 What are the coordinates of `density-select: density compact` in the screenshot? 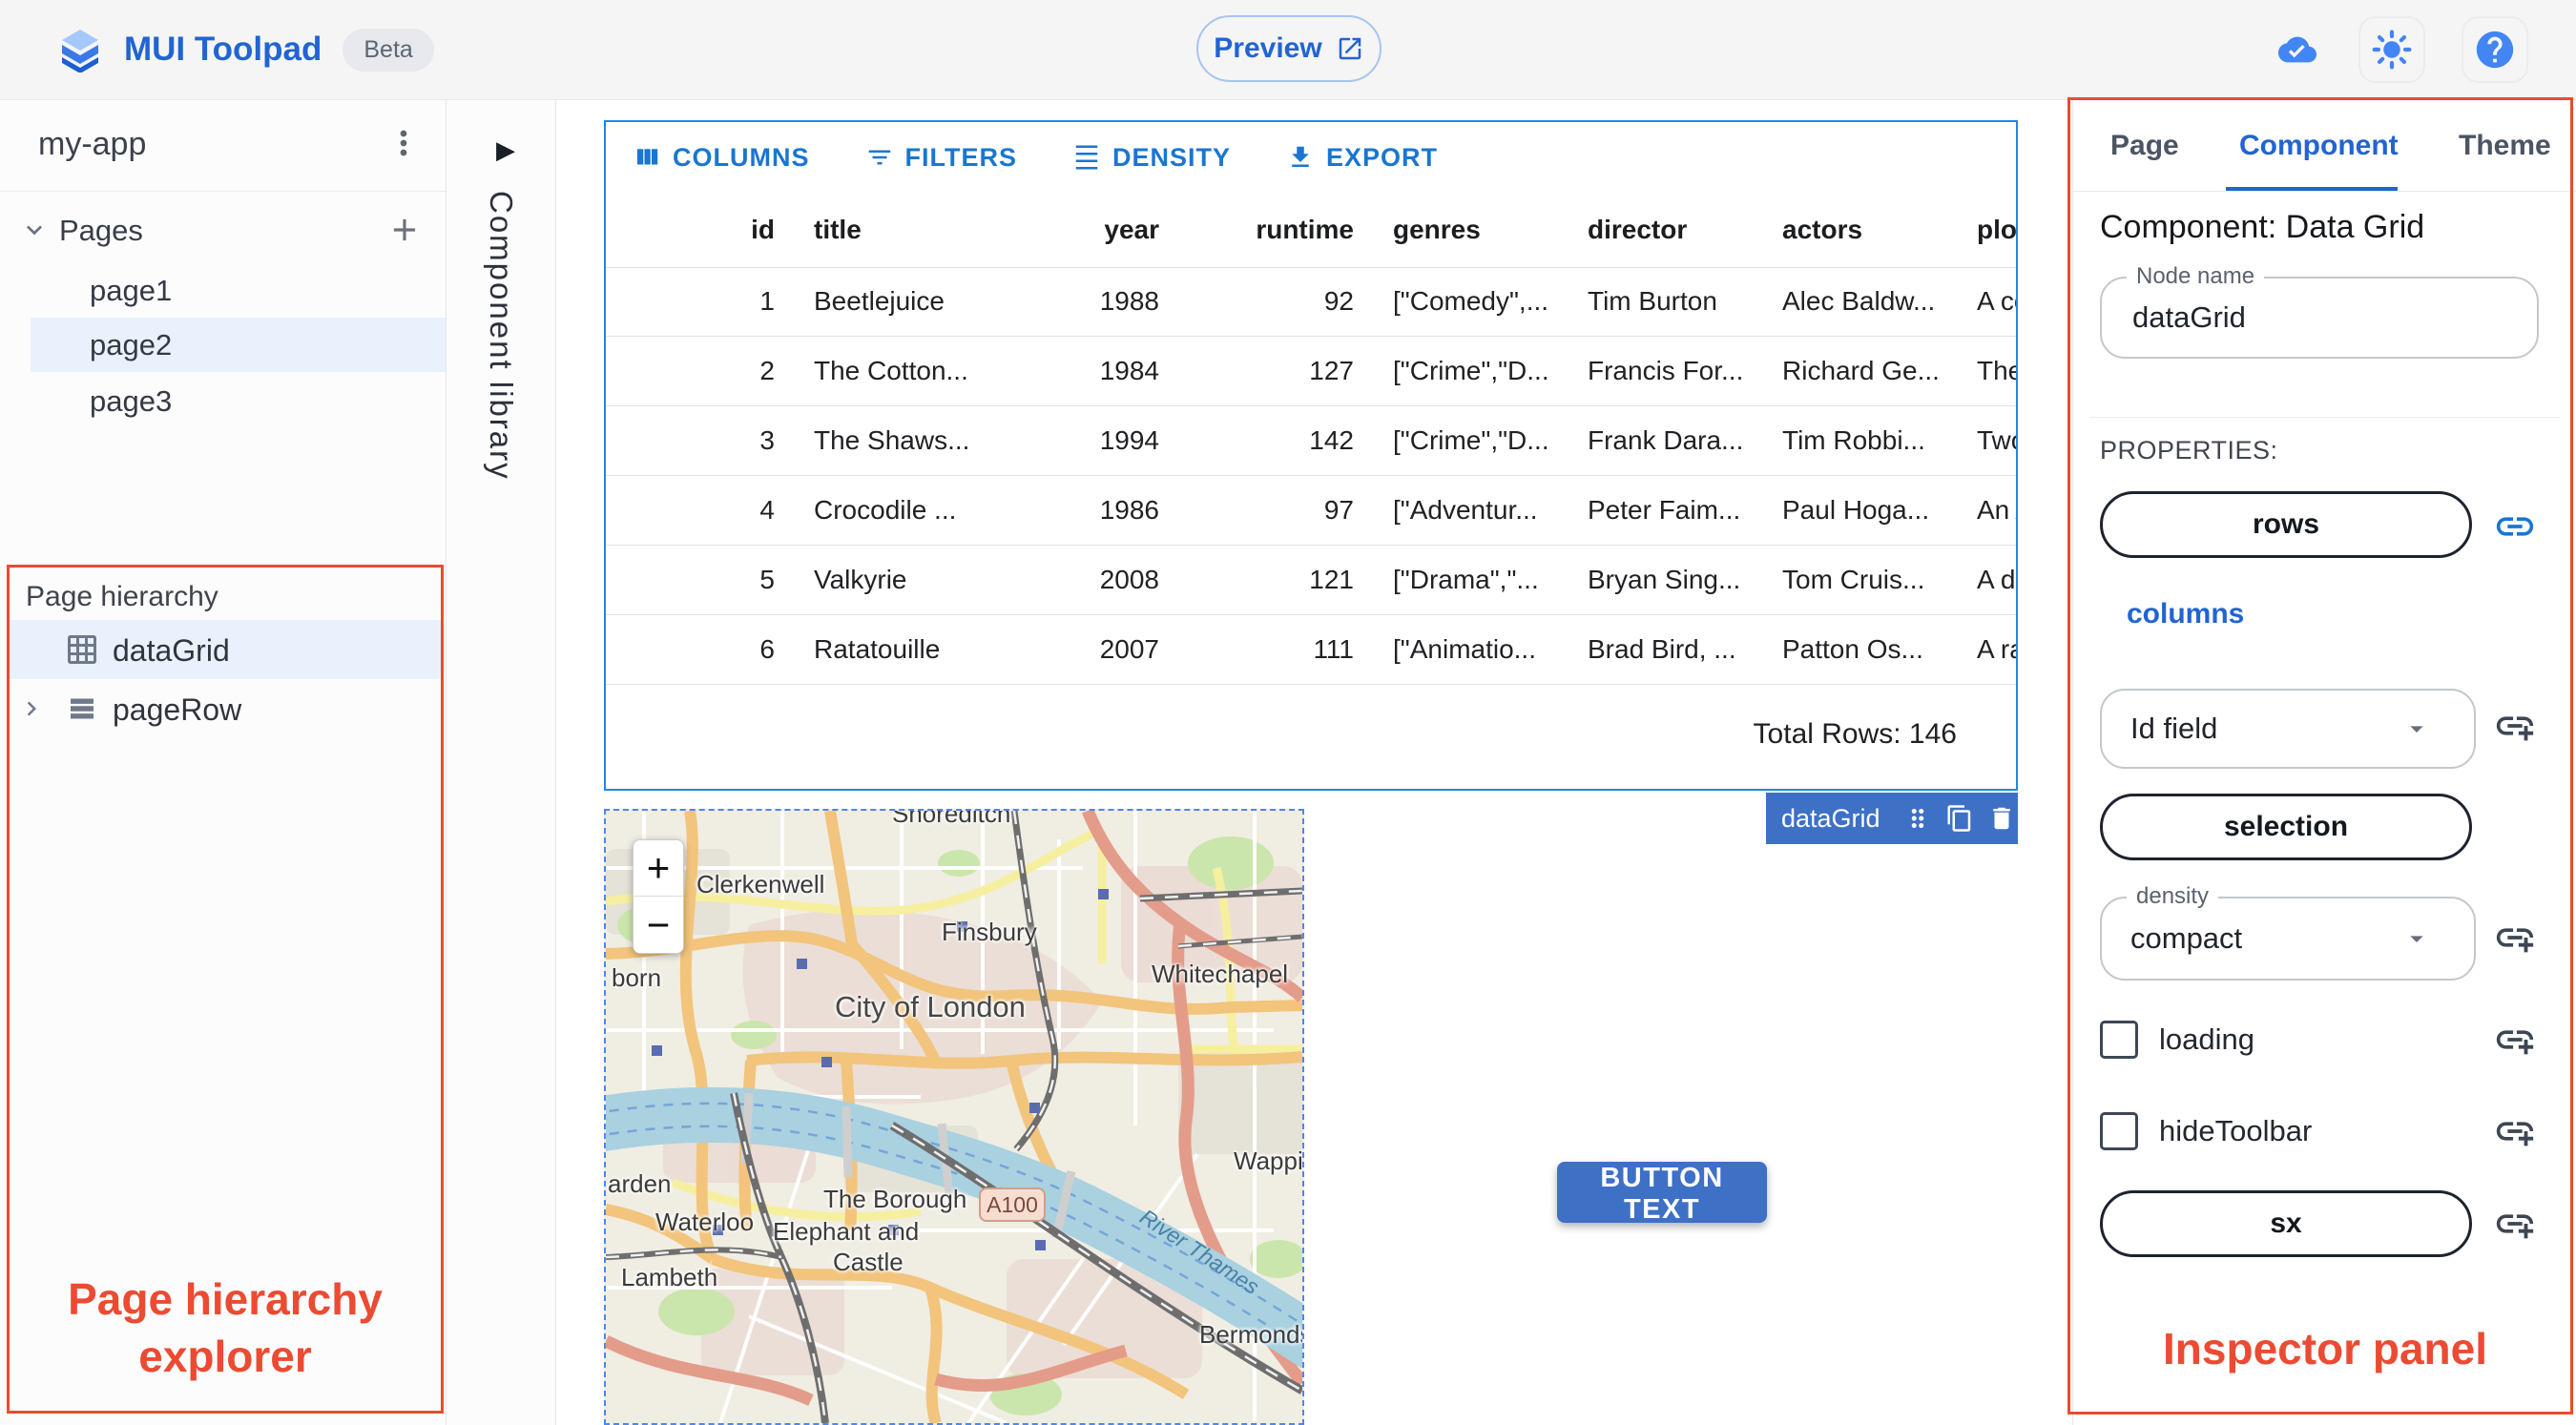 It's located at (2288, 932).